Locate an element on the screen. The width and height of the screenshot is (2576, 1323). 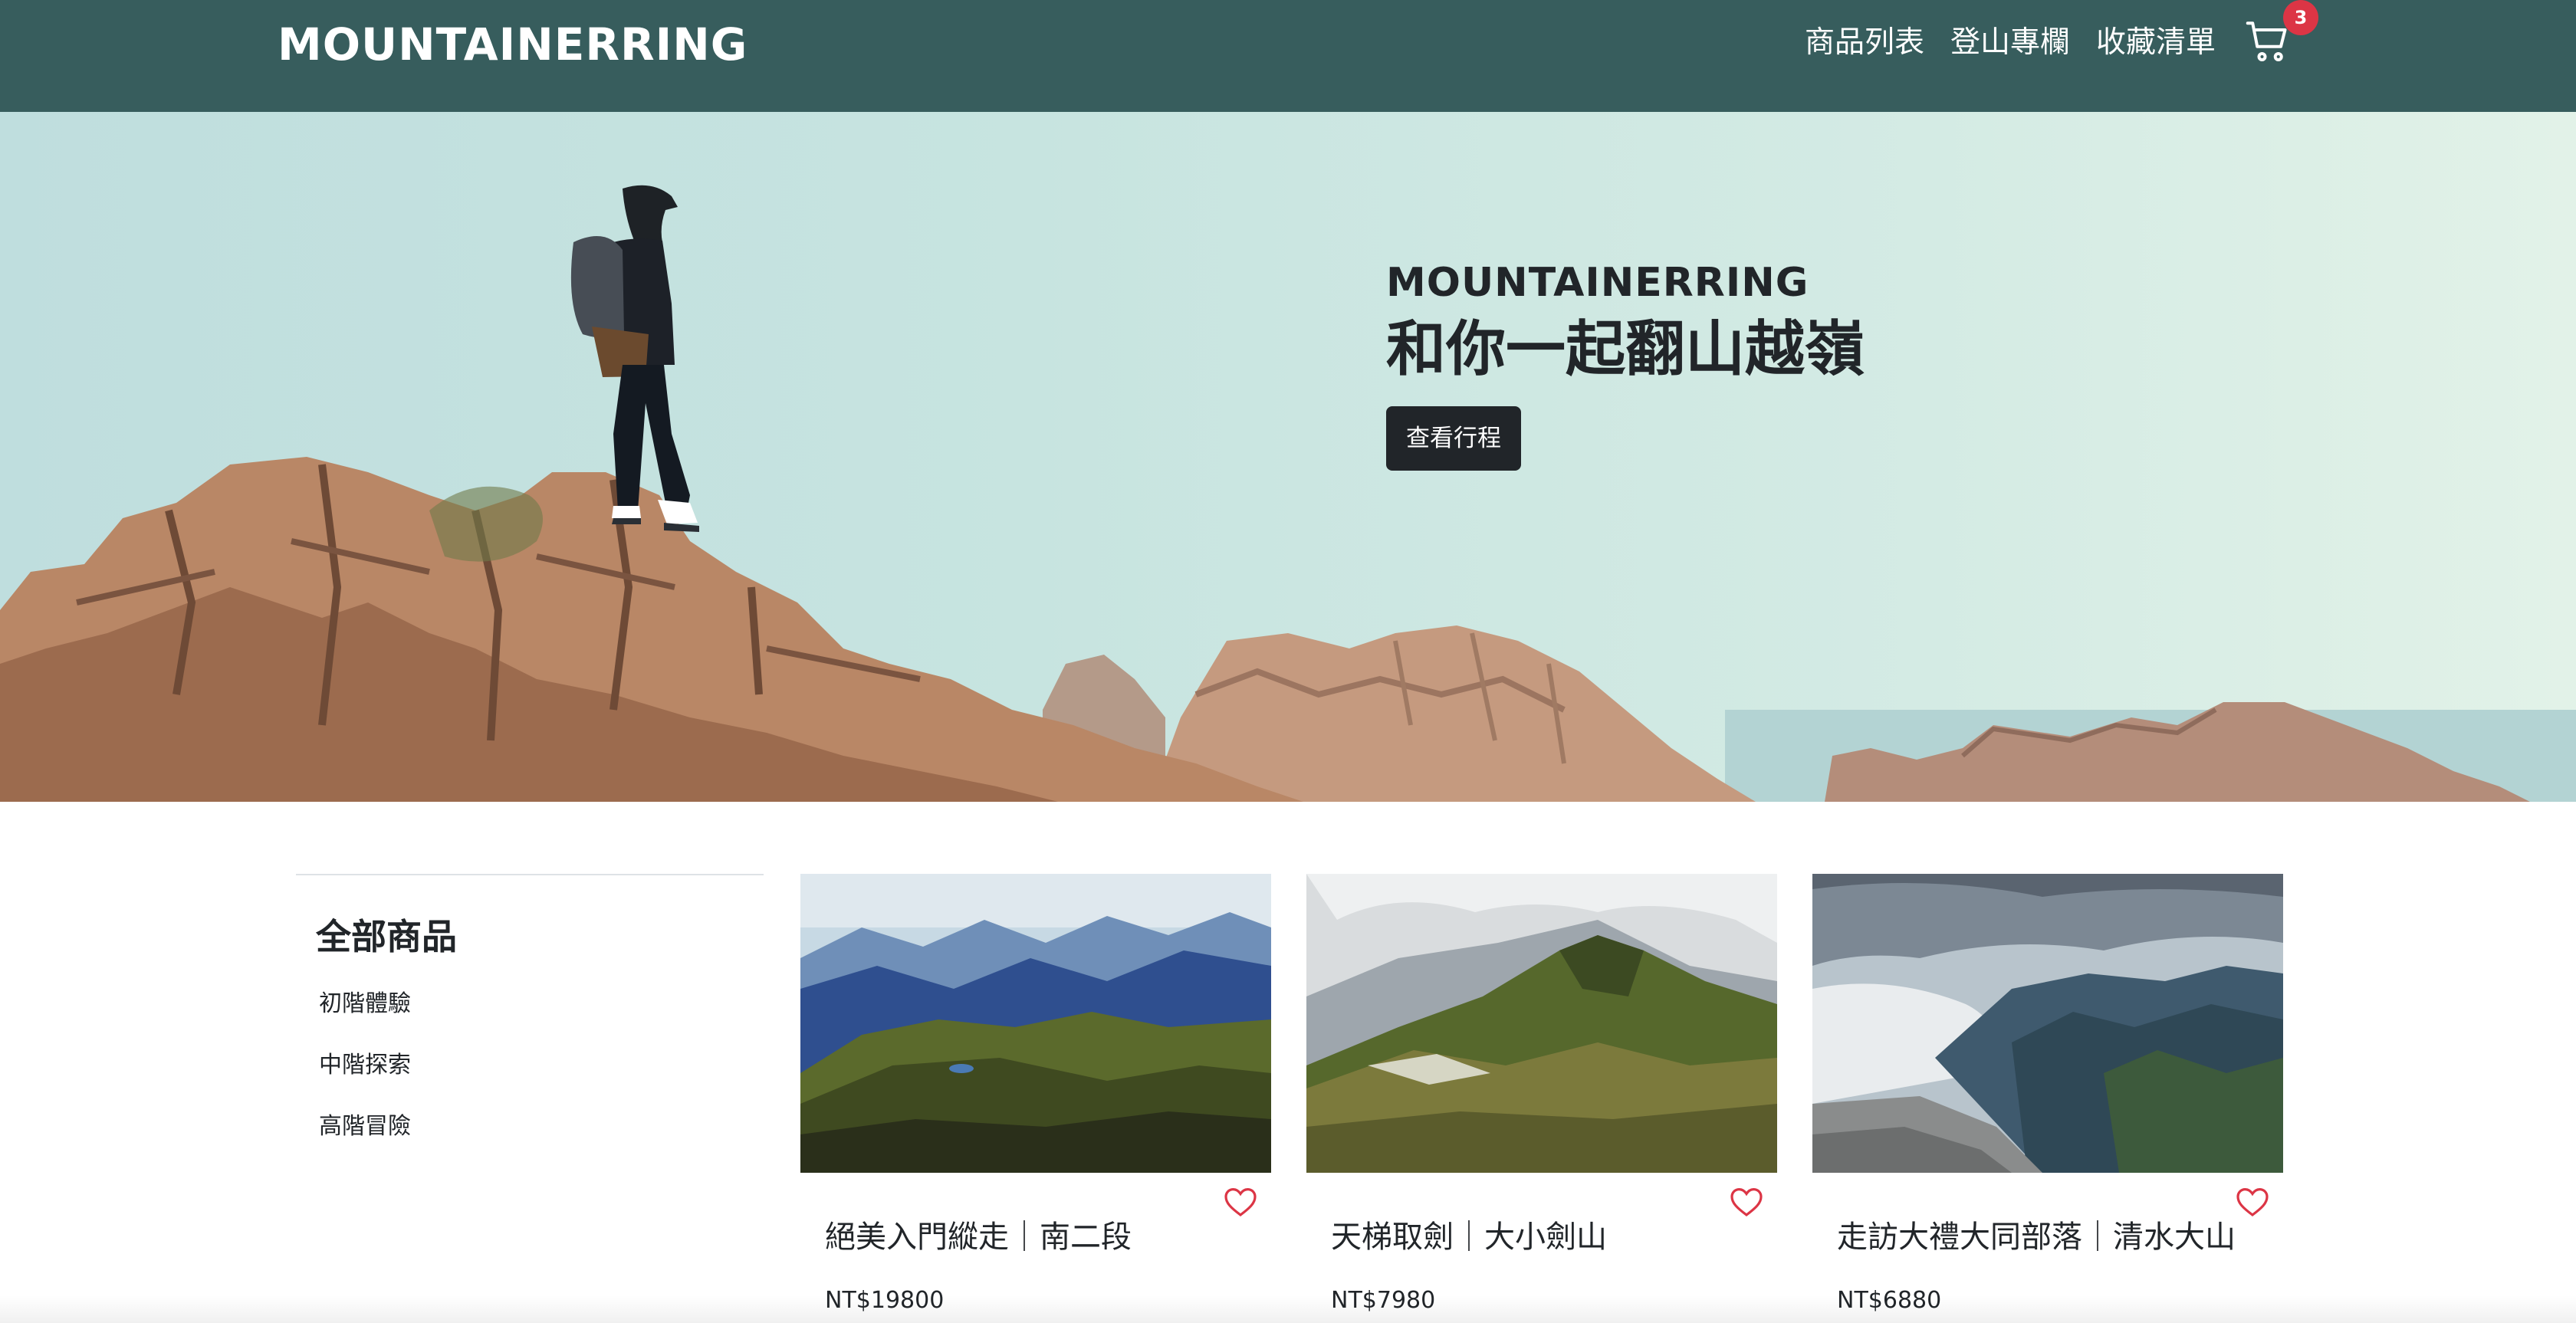
brand-logo: MOUNTAINERRING is located at coordinates (513, 44).